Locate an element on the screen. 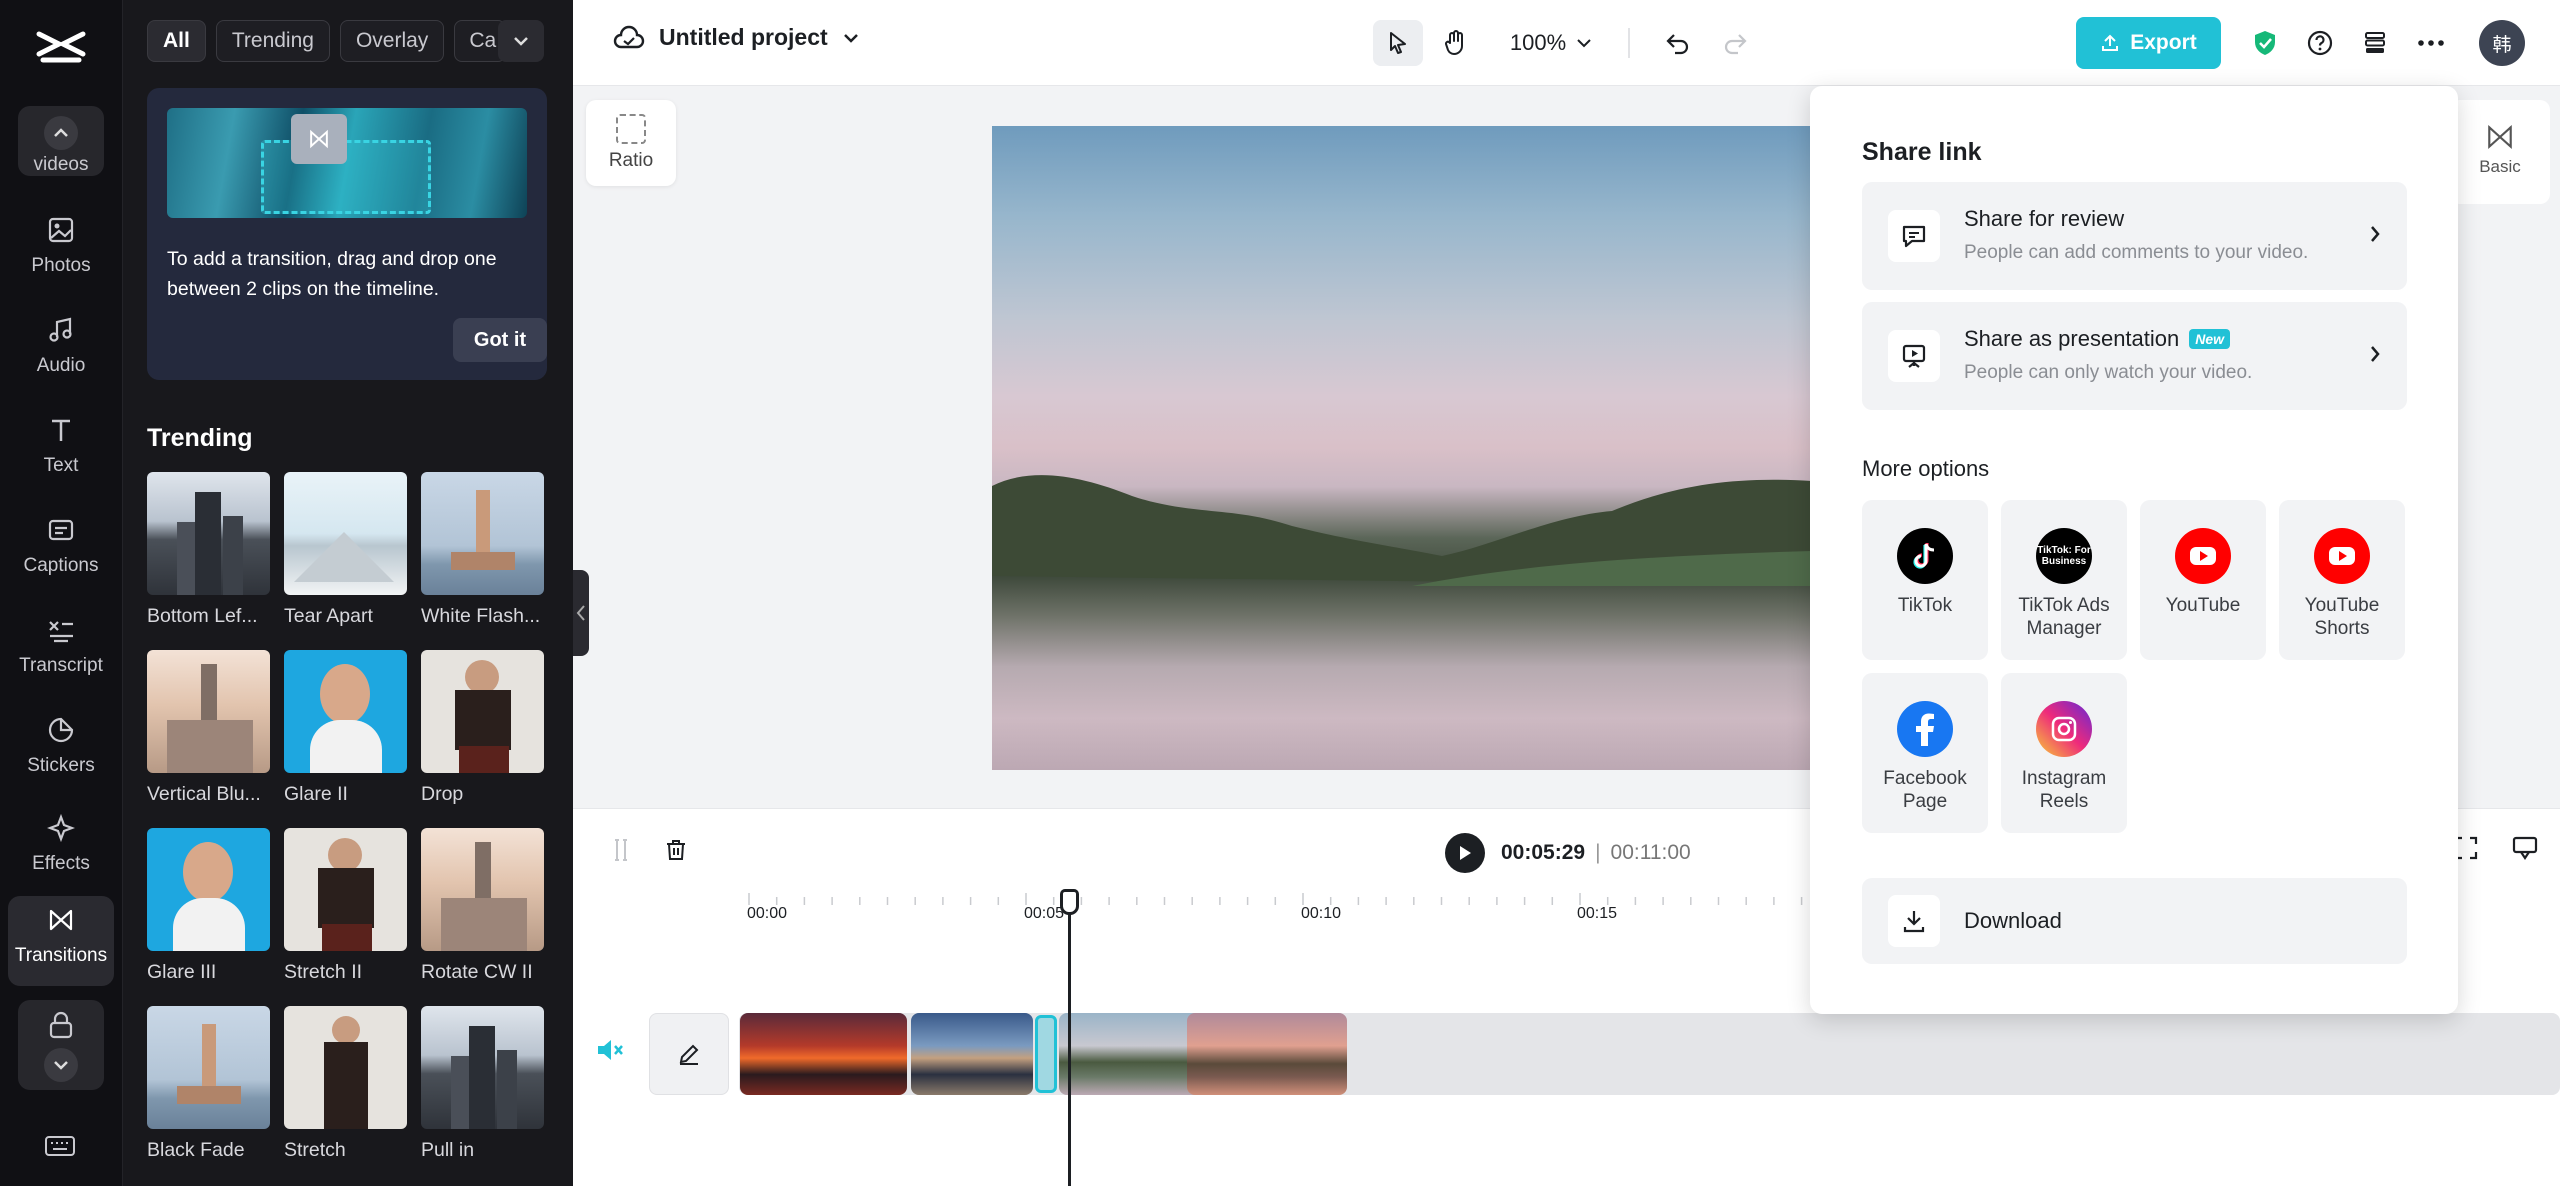 This screenshot has width=2560, height=1186. rail-scroll-up: videos is located at coordinates (61, 141).